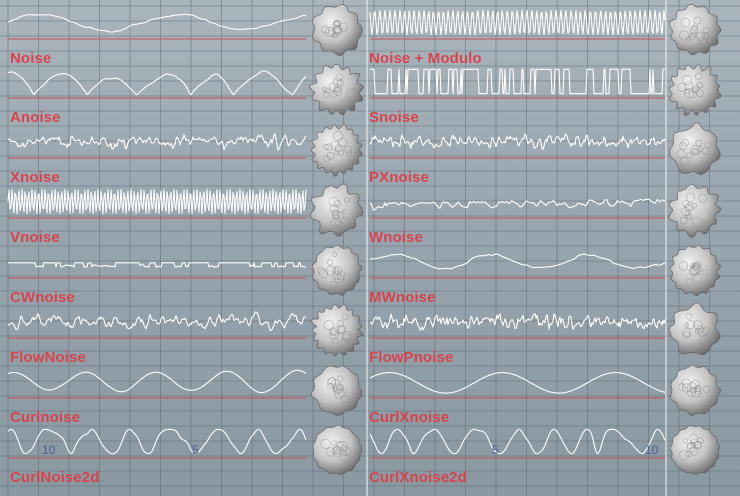  Describe the element at coordinates (35, 117) in the screenshot. I see `noise-label: Anoise` at that location.